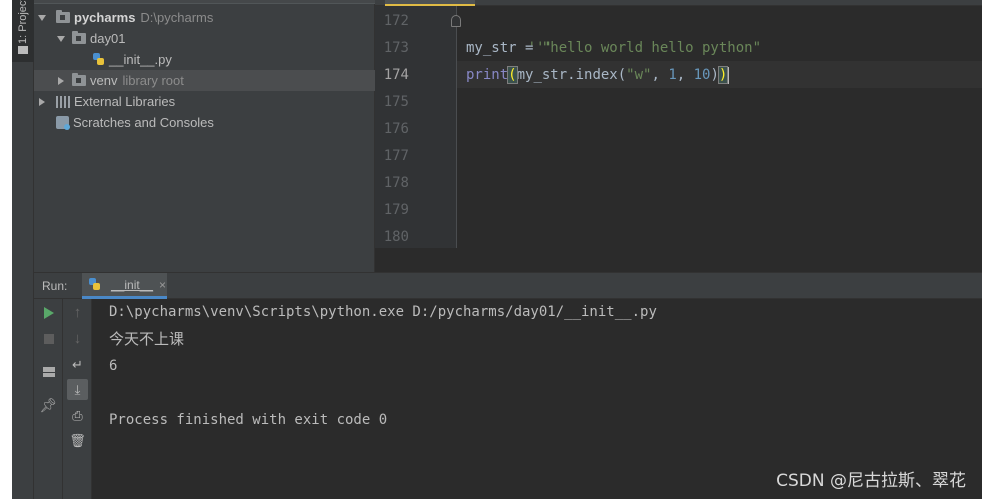 This screenshot has height=499, width=982. Describe the element at coordinates (77, 415) in the screenshot. I see `print-icon: ⎙` at that location.